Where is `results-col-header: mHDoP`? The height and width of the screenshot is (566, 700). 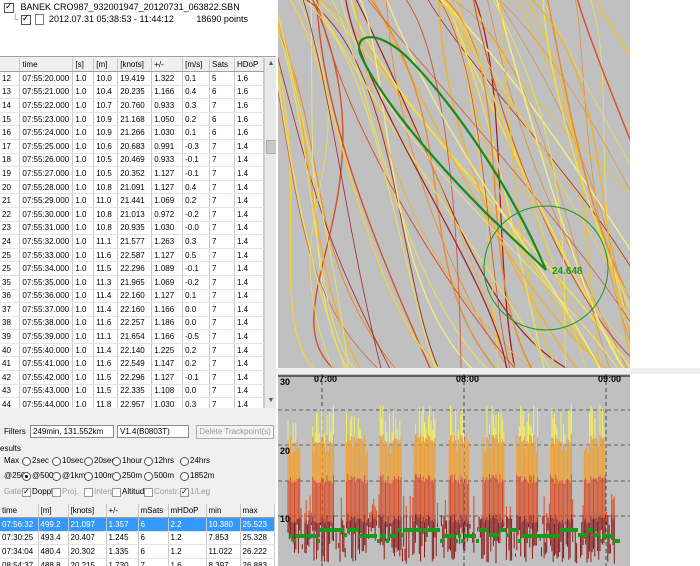
results-col-header: mHDoP is located at coordinates (187, 511).